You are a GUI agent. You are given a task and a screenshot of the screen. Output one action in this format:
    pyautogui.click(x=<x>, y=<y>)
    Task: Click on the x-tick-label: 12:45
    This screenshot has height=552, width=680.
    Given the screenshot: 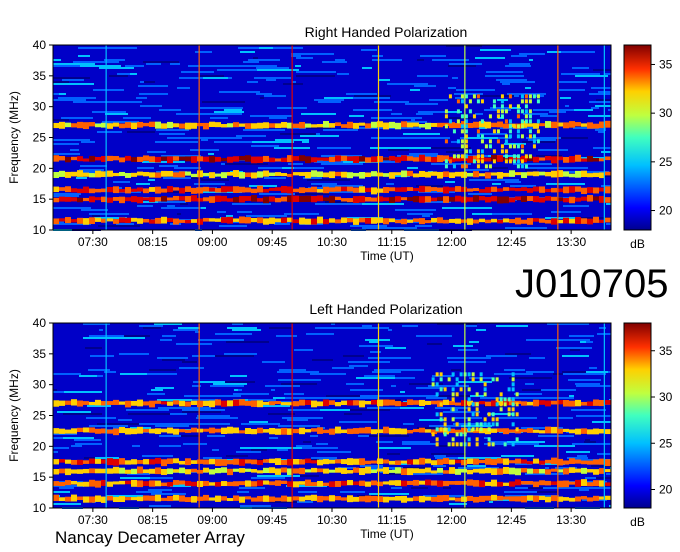 What is the action you would take?
    pyautogui.click(x=511, y=242)
    